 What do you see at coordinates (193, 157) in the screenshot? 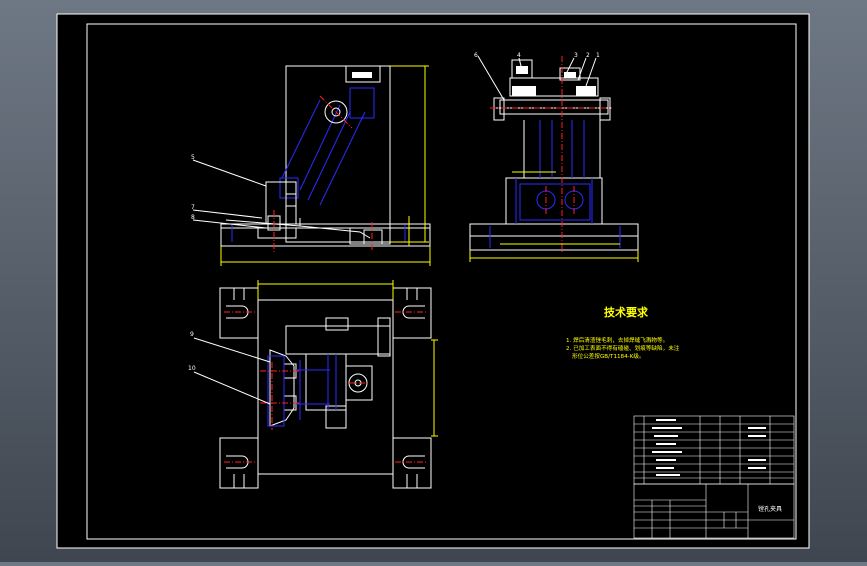
I see `balloon-front-1: 5` at bounding box center [193, 157].